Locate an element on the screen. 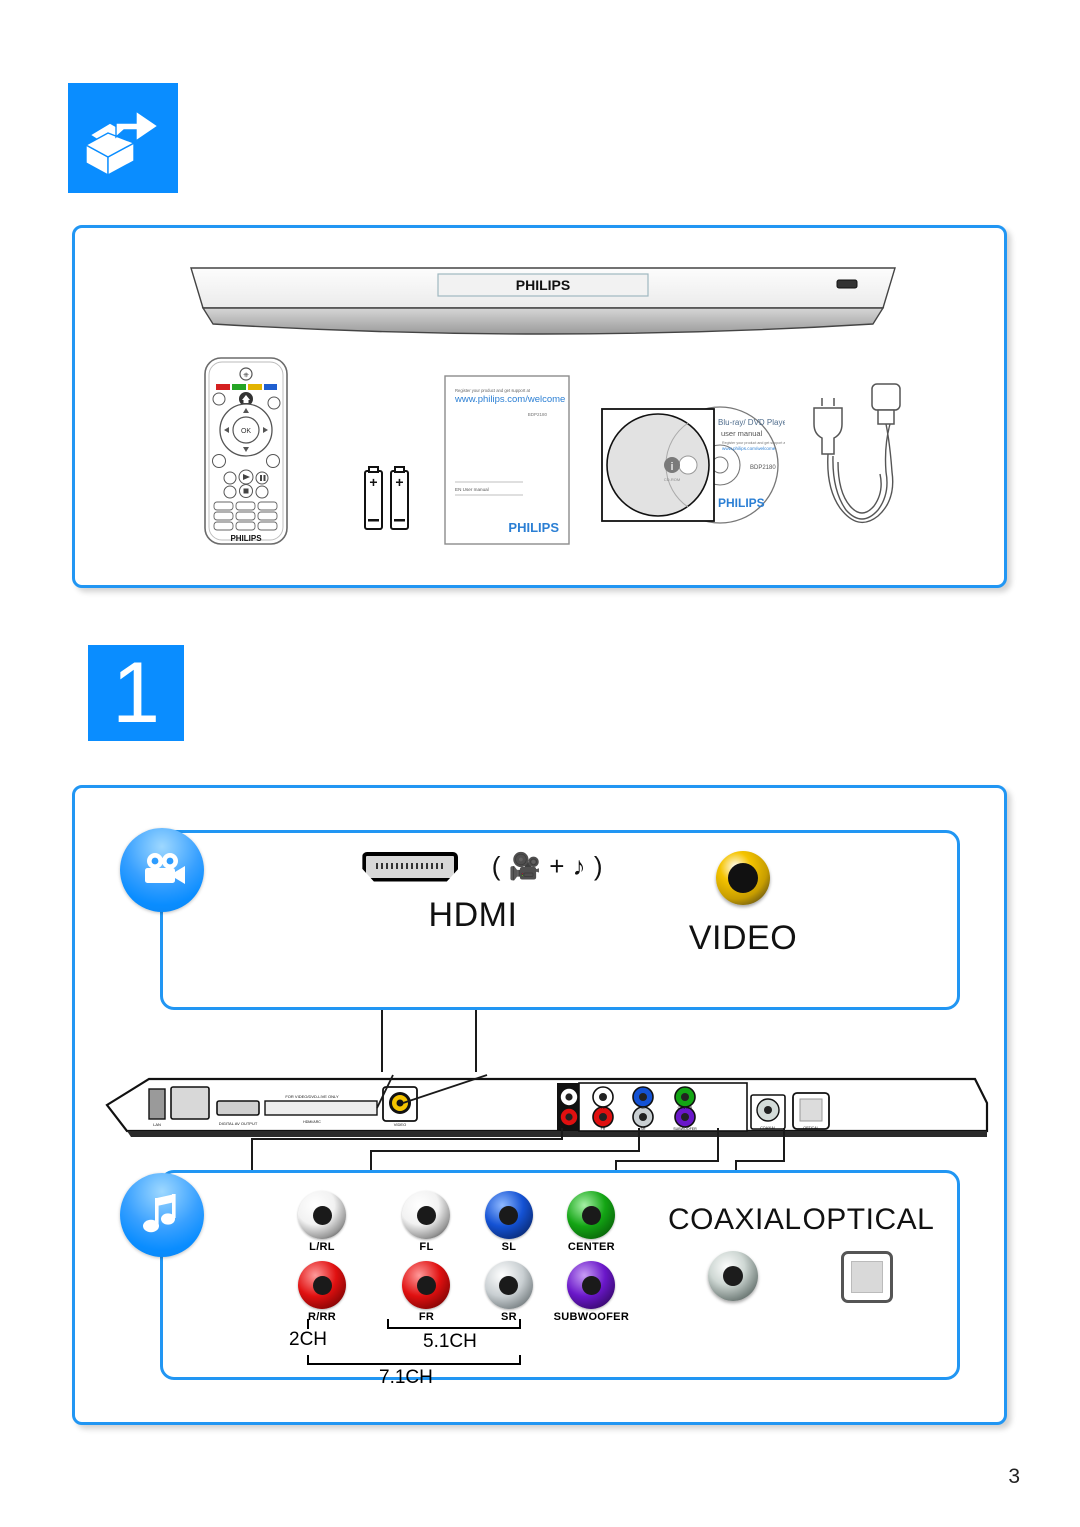 This screenshot has height=1527, width=1080. rear-label-dvdlive: FOR VIDEO/DVD-LIVE ONLY is located at coordinates (312, 1096).